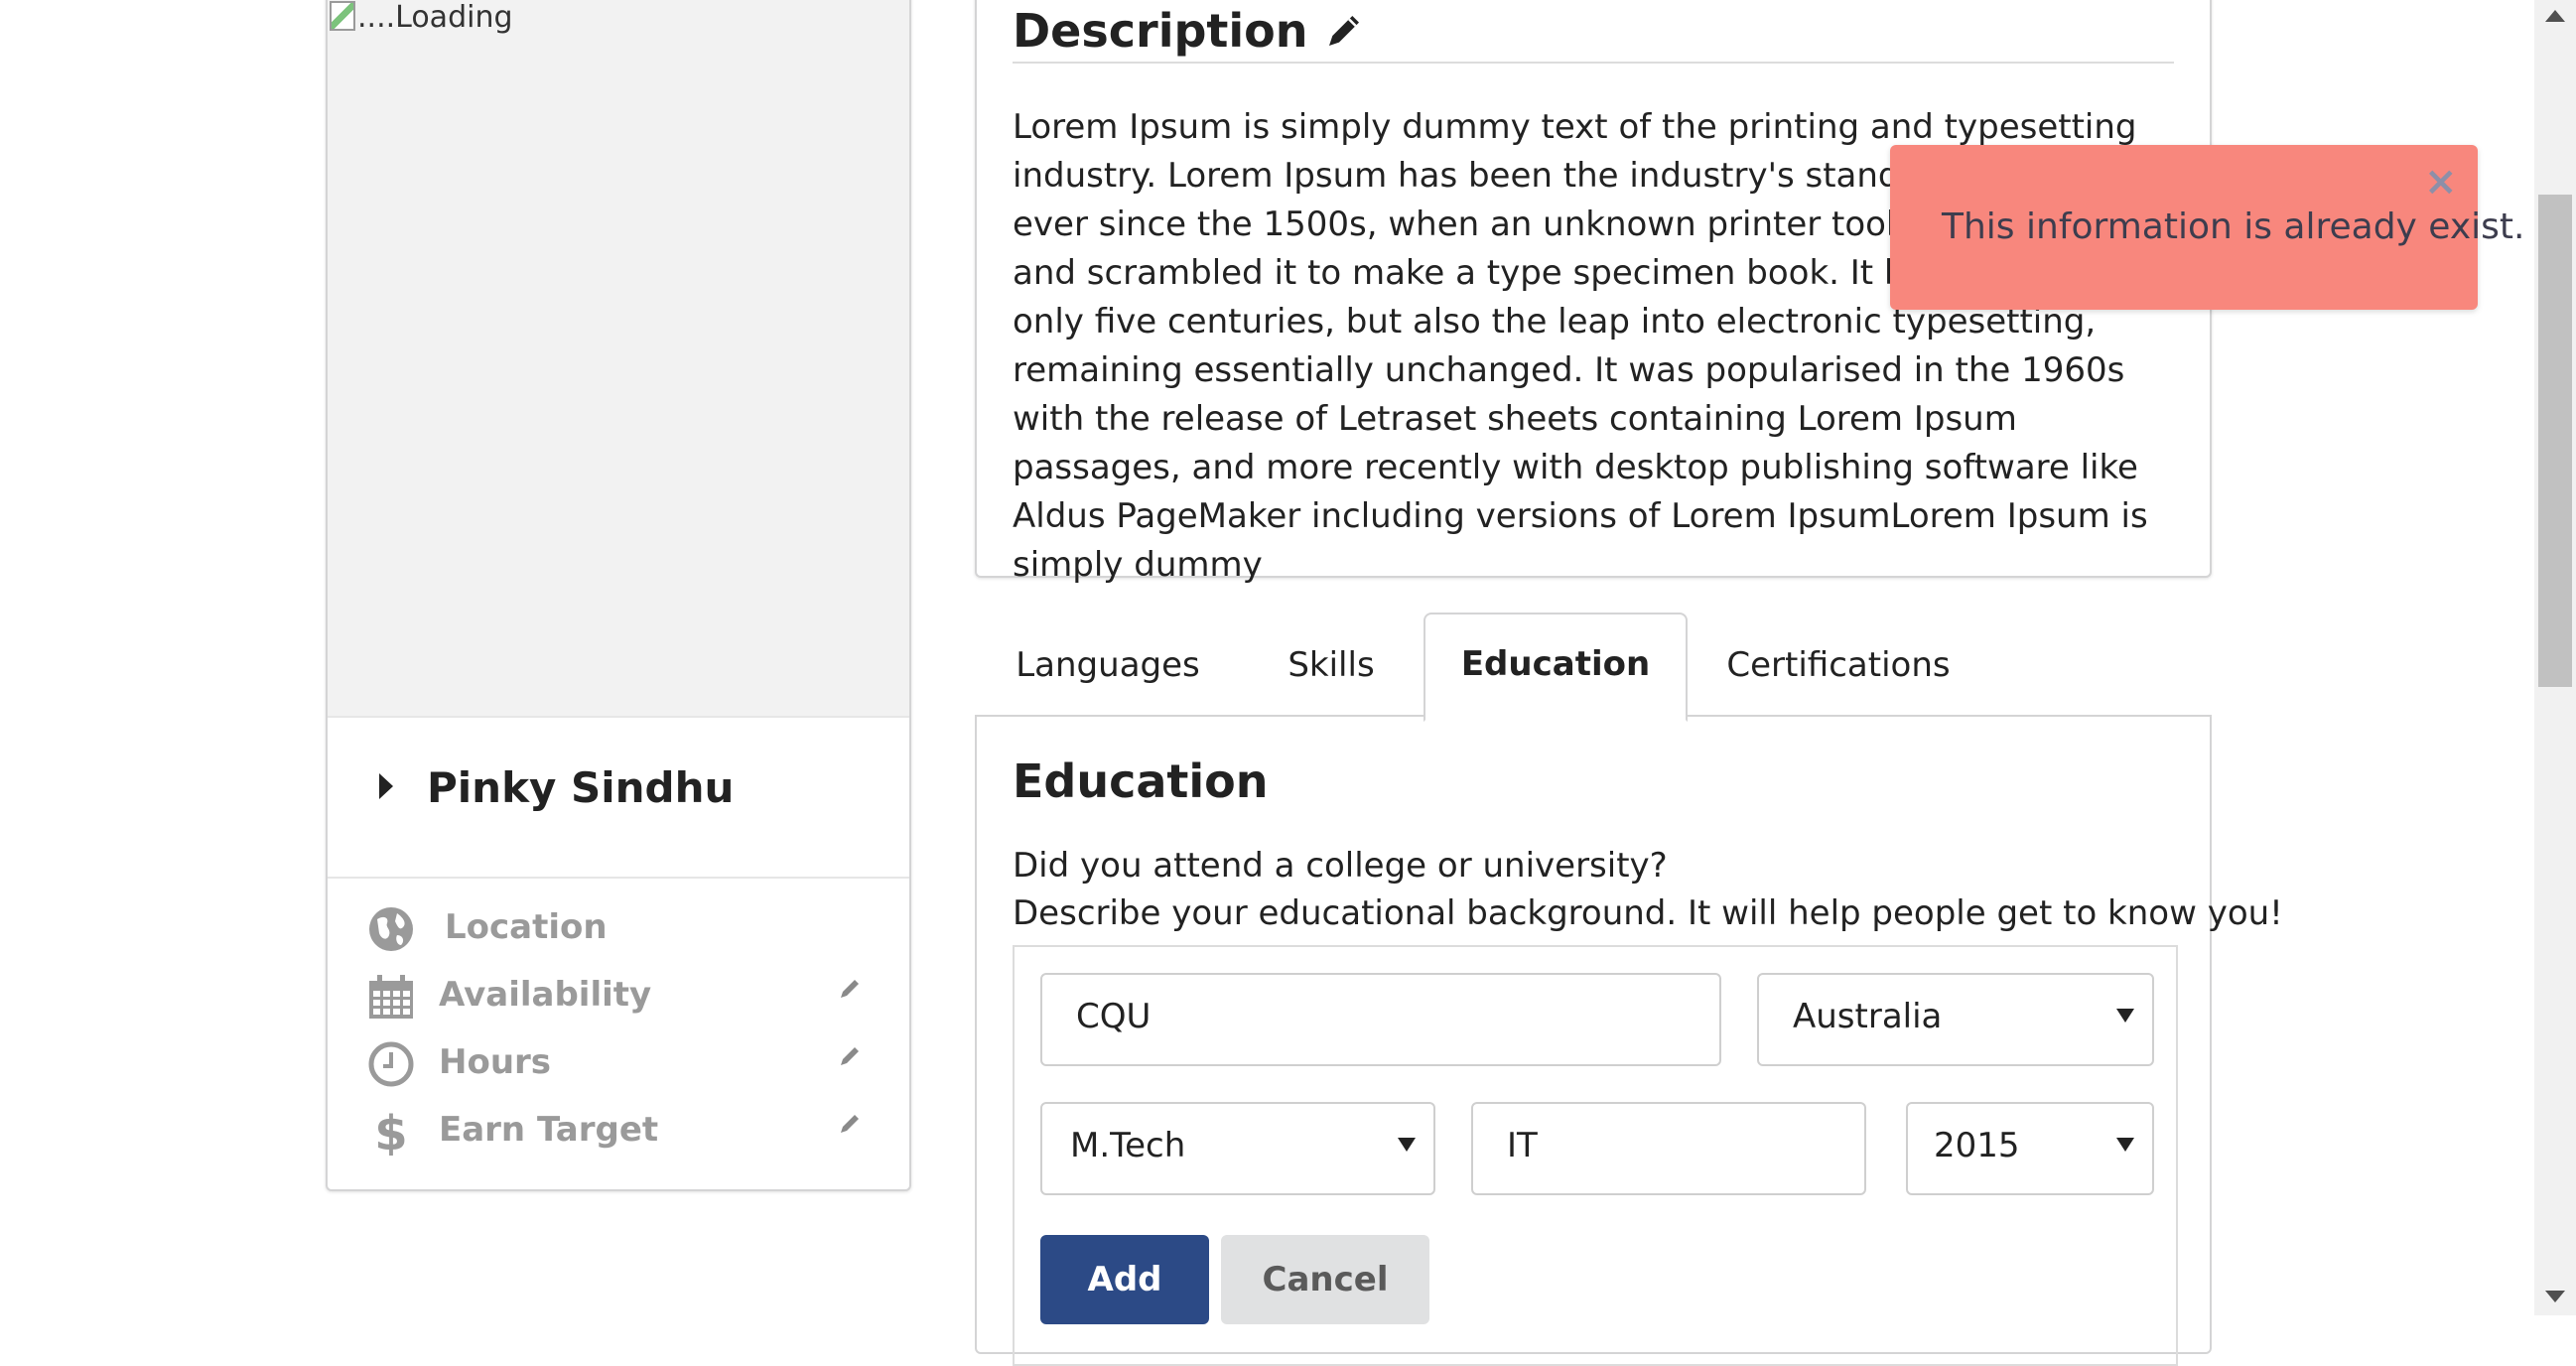 The width and height of the screenshot is (2576, 1366). What do you see at coordinates (625, 1064) in the screenshot?
I see `profile-item-hours: Hours` at bounding box center [625, 1064].